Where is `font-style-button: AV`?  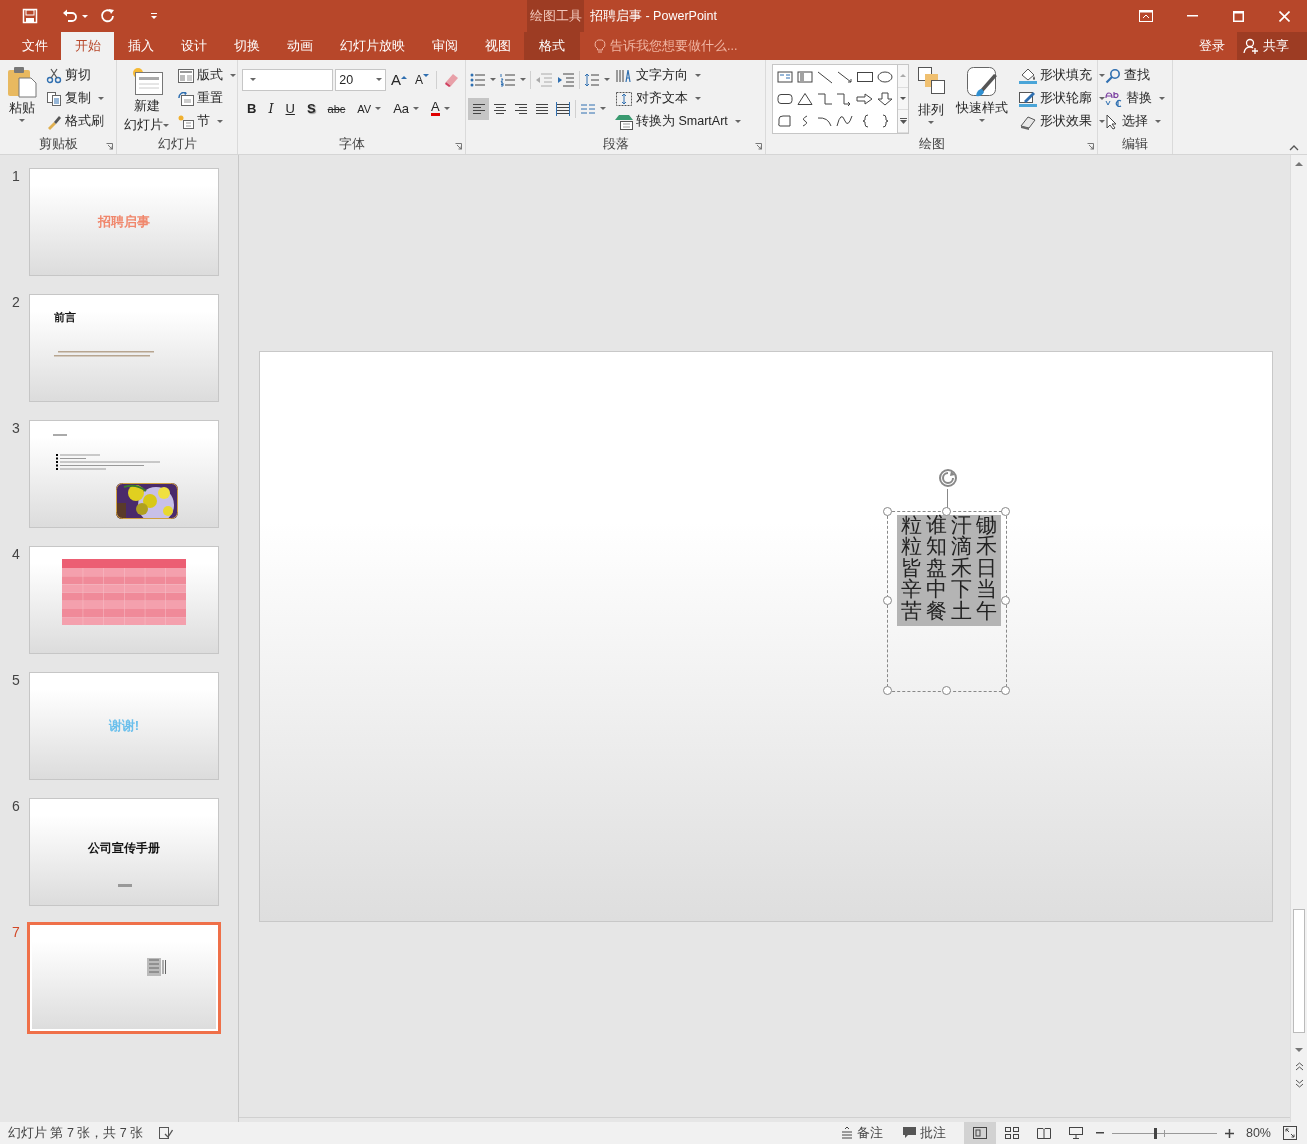
font-style-button: AV is located at coordinates (369, 108).